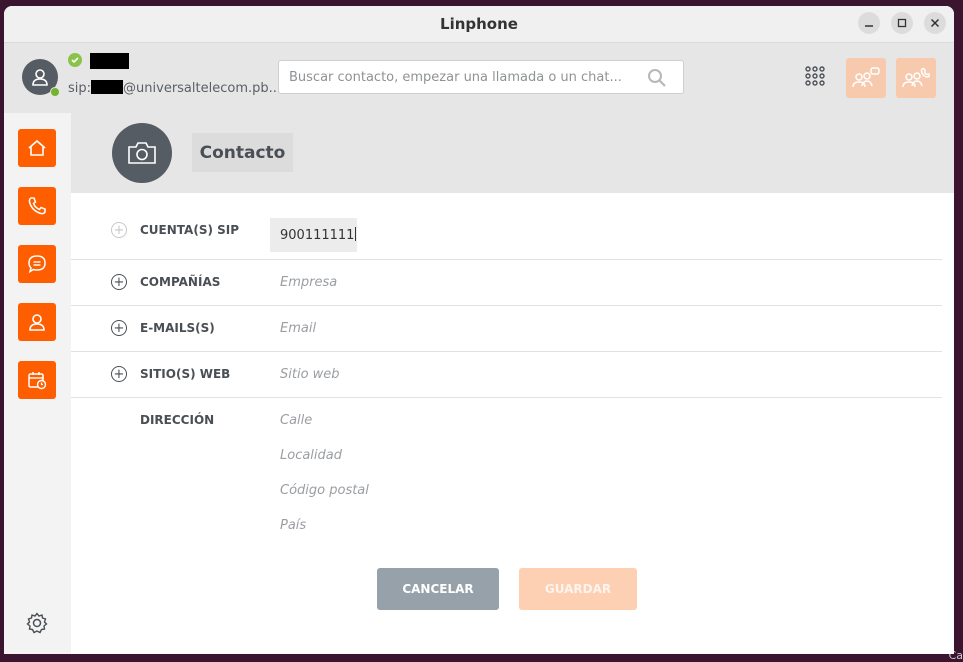 This screenshot has height=662, width=963. What do you see at coordinates (506, 374) in the screenshot?
I see `field-row-website: + SITIO(S) WEB Sitio web` at bounding box center [506, 374].